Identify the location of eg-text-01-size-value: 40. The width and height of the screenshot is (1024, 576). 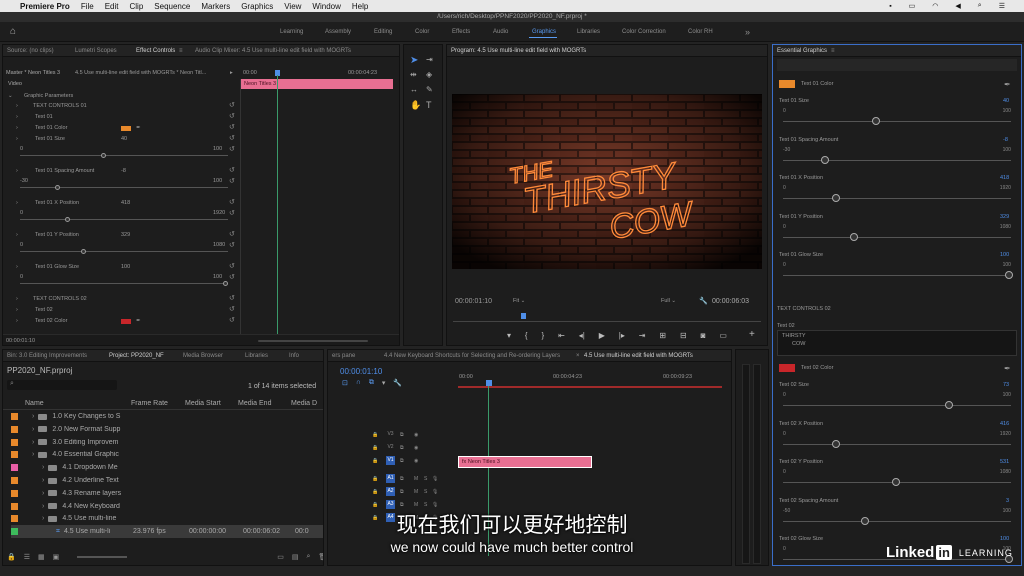
(1006, 101).